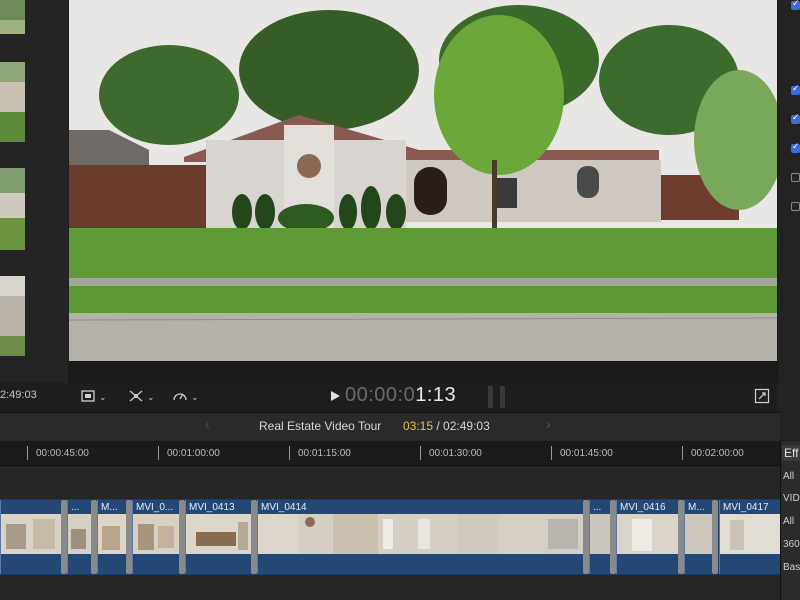  Describe the element at coordinates (548, 424) in the screenshot. I see `forward-arrow-icon: ›` at that location.